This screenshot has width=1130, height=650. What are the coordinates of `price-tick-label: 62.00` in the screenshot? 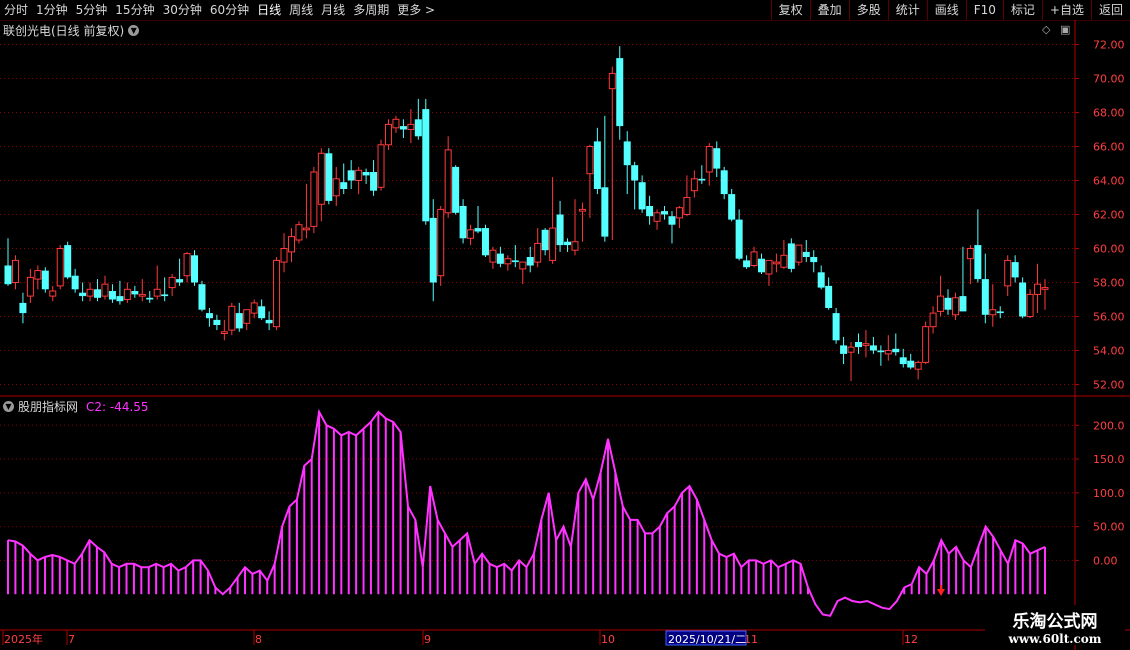 It's located at (1109, 215).